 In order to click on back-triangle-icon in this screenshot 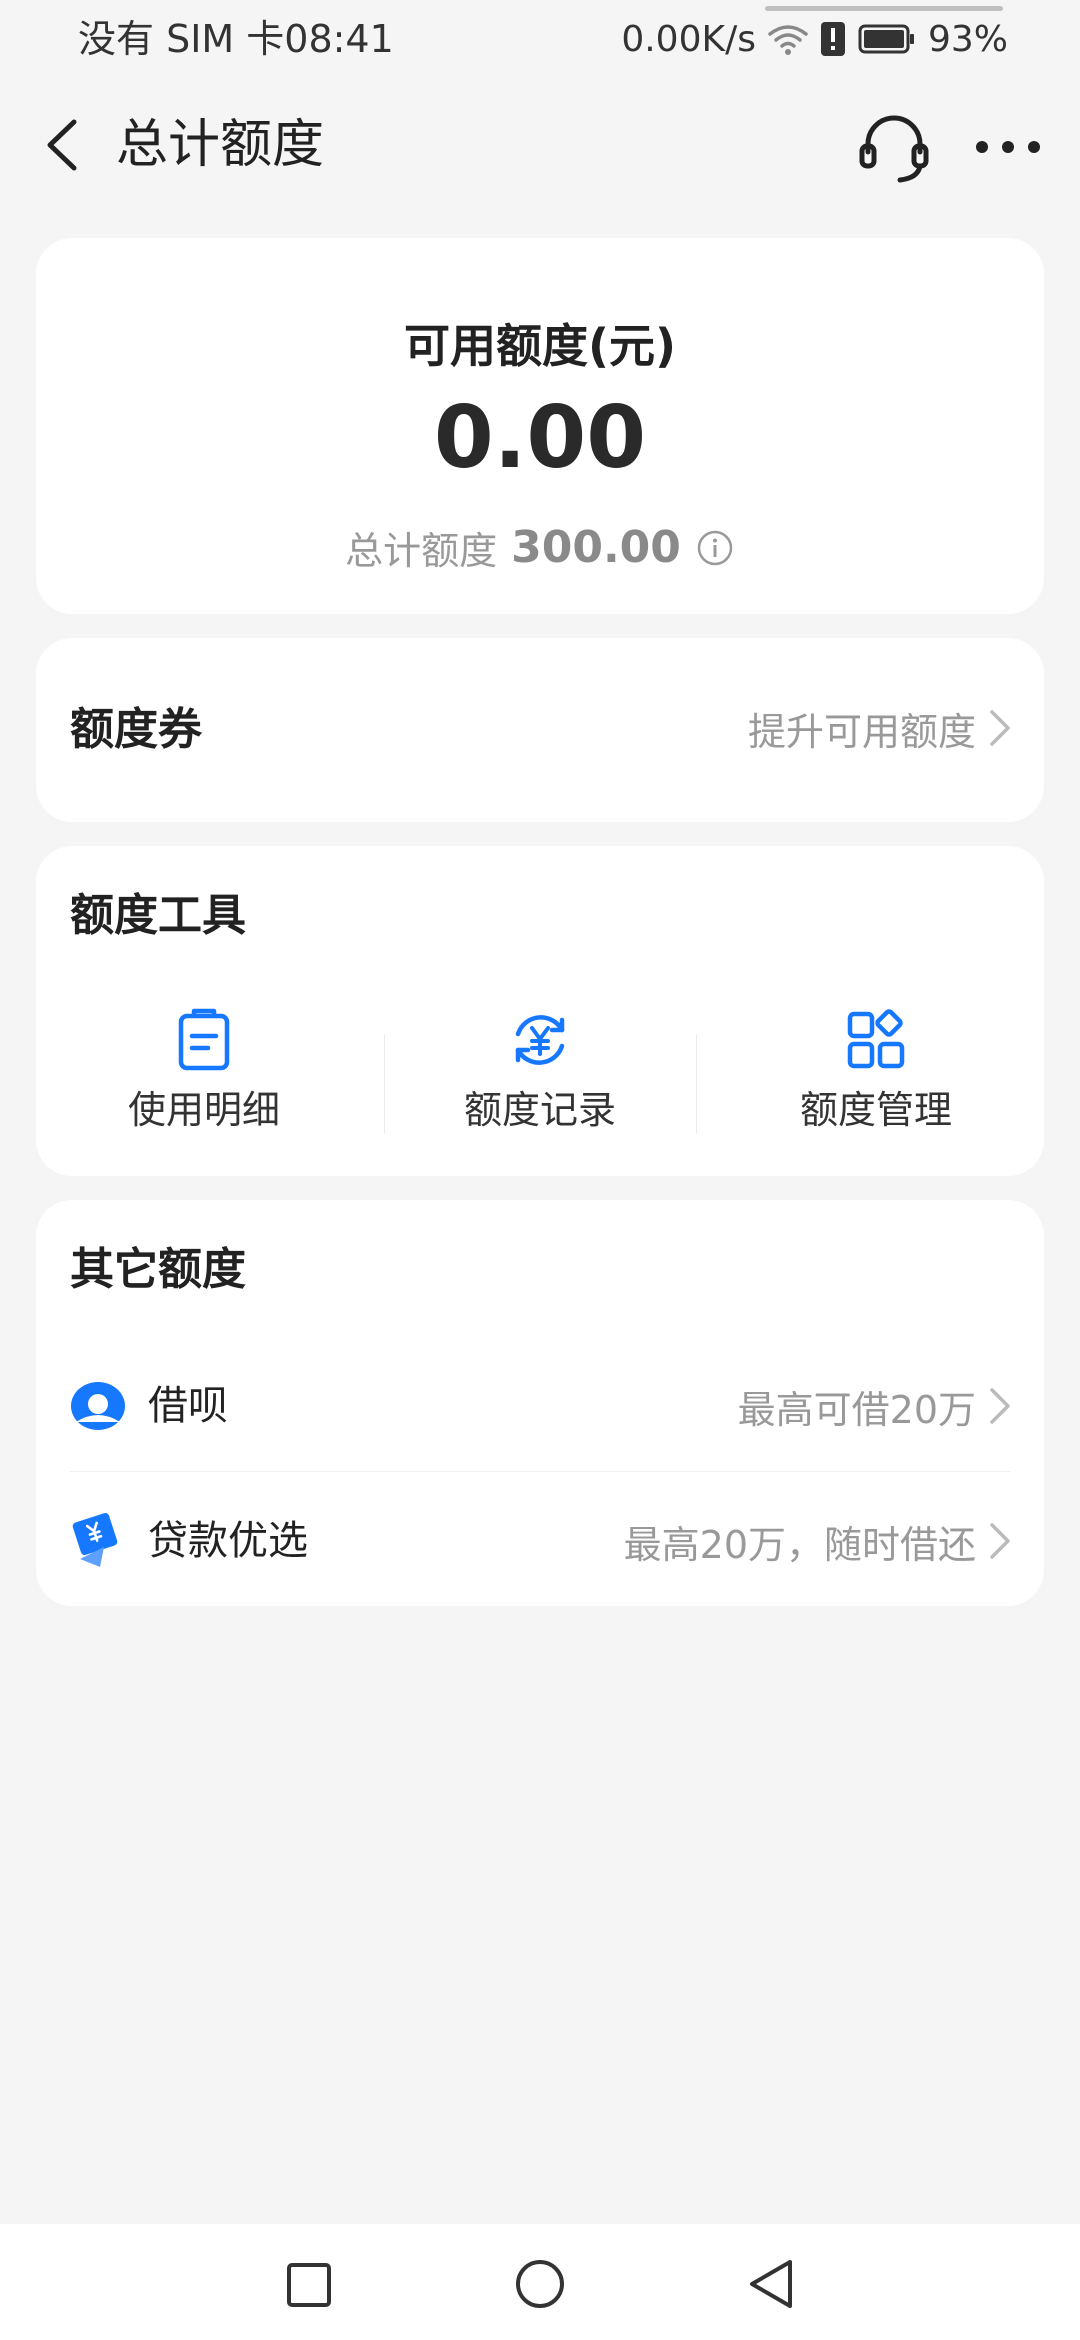, I will do `click(771, 2284)`.